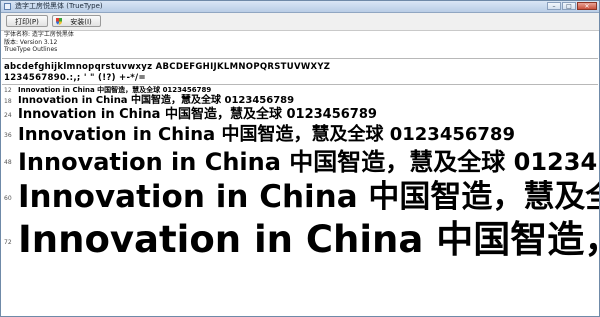 The width and height of the screenshot is (600, 317). What do you see at coordinates (308, 239) in the screenshot?
I see `sample-text: Innovation in China 中国智造，慧及全球` at bounding box center [308, 239].